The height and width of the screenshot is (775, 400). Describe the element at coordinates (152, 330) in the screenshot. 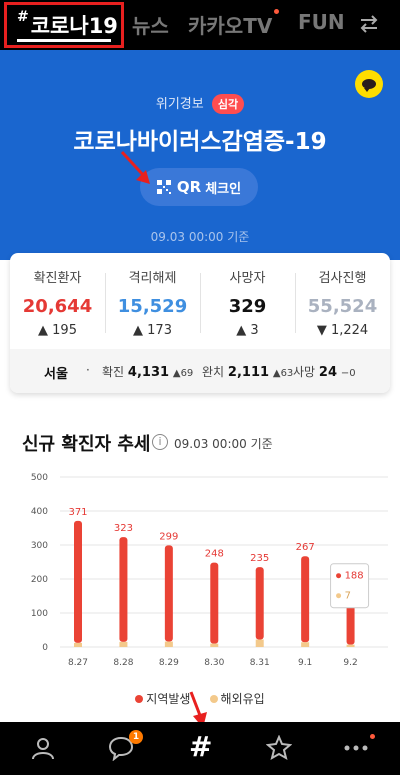

I see `stat-delta: ▲ 173` at that location.